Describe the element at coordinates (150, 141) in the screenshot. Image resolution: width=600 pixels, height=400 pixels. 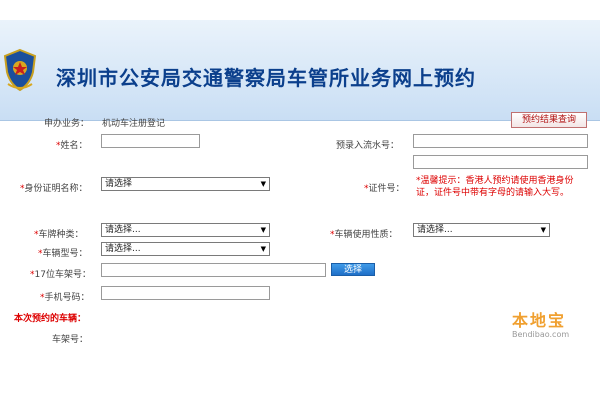
I see `name-input` at that location.